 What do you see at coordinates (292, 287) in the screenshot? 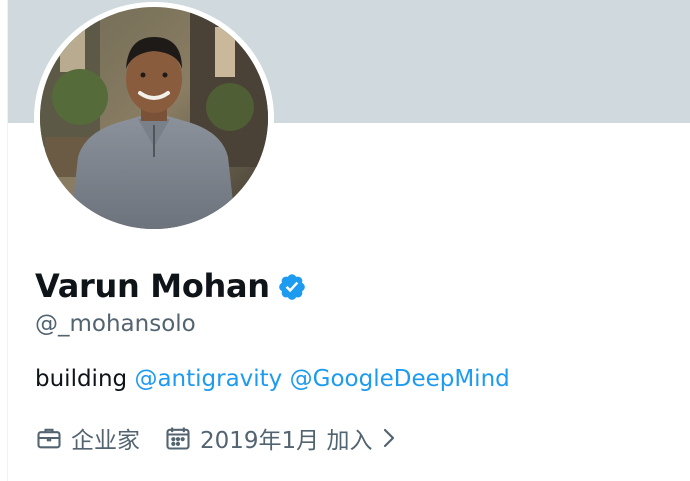
I see `verified-badge-icon` at bounding box center [292, 287].